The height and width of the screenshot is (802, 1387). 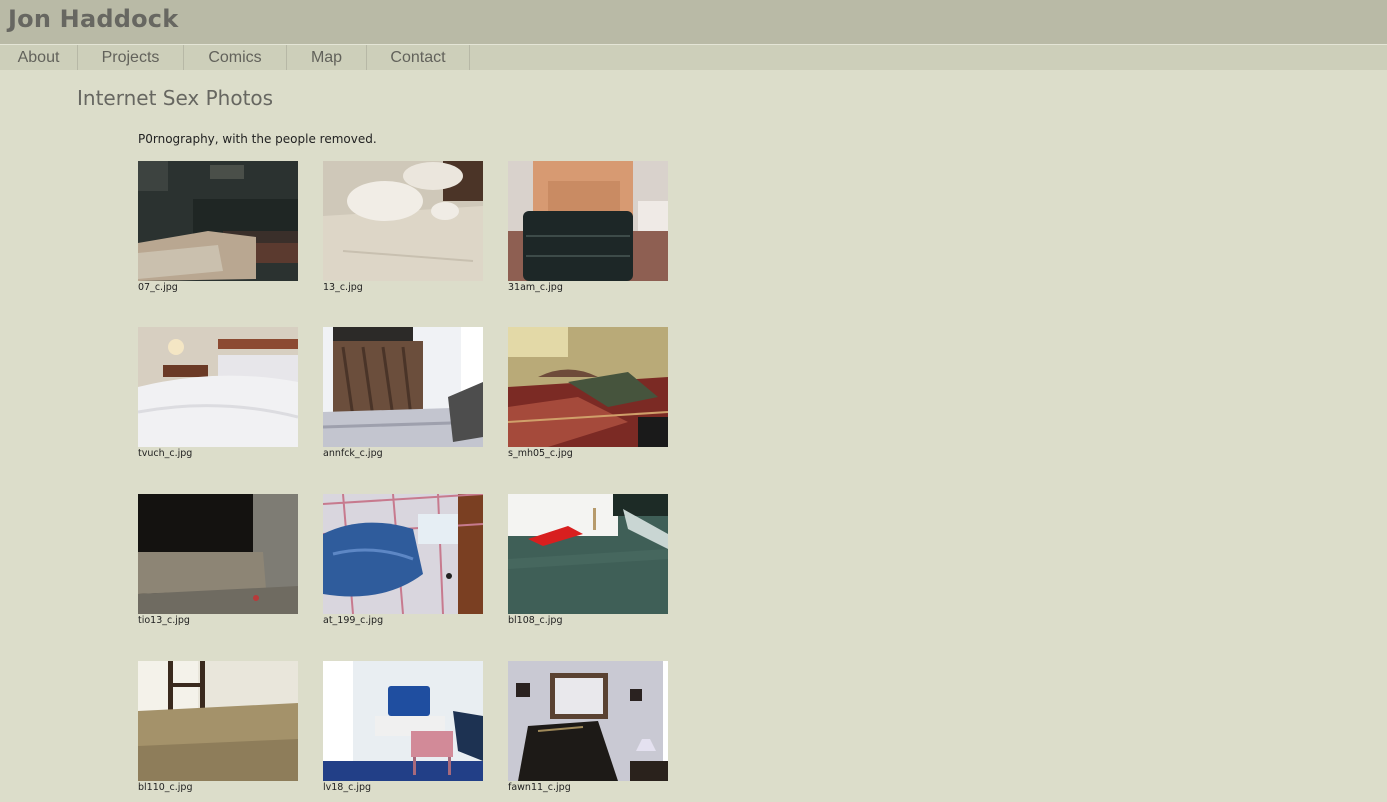 What do you see at coordinates (131, 57) in the screenshot?
I see `nav-item-projects: Projects` at bounding box center [131, 57].